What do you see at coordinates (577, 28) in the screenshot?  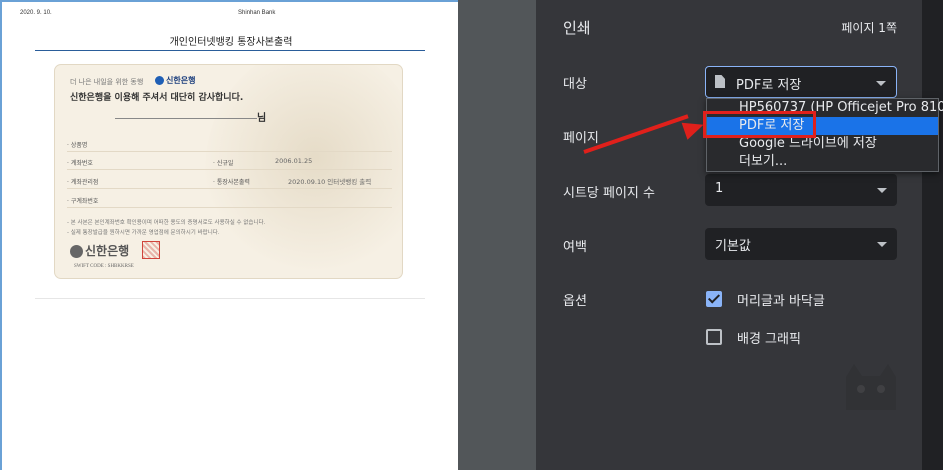 I see `dialog-title: 인쇄` at bounding box center [577, 28].